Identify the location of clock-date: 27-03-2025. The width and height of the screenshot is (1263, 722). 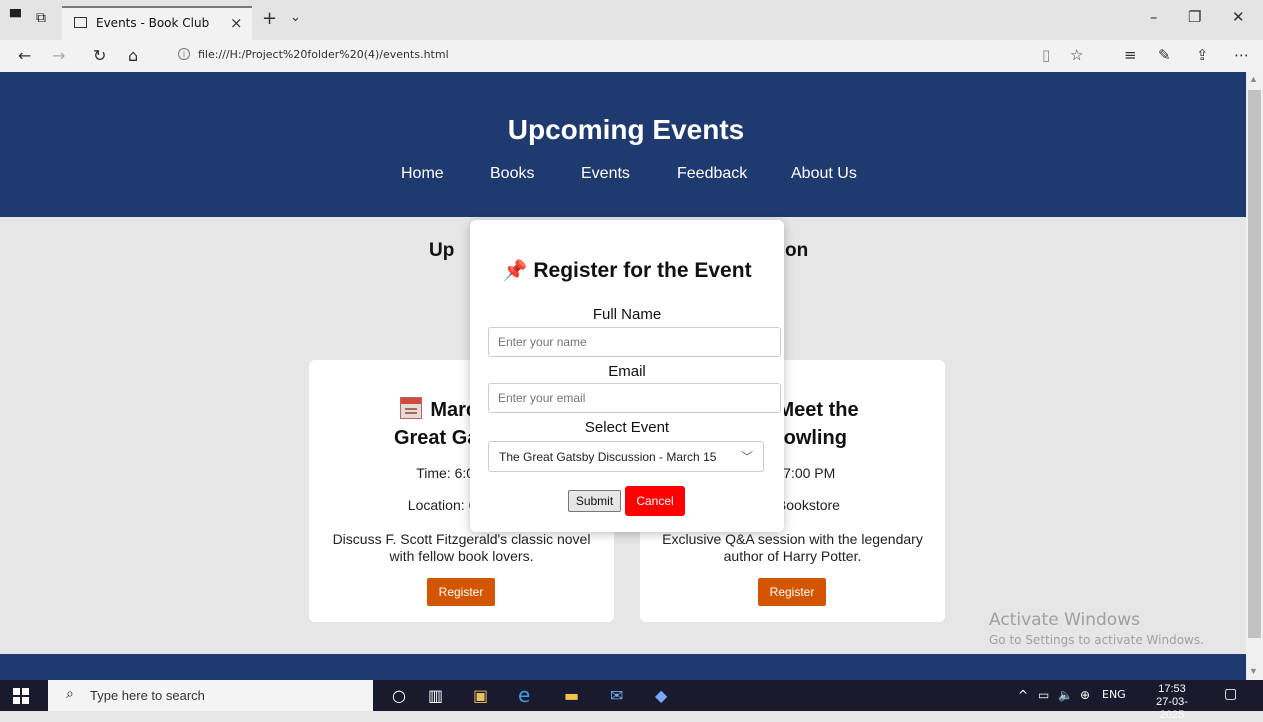
(1172, 708).